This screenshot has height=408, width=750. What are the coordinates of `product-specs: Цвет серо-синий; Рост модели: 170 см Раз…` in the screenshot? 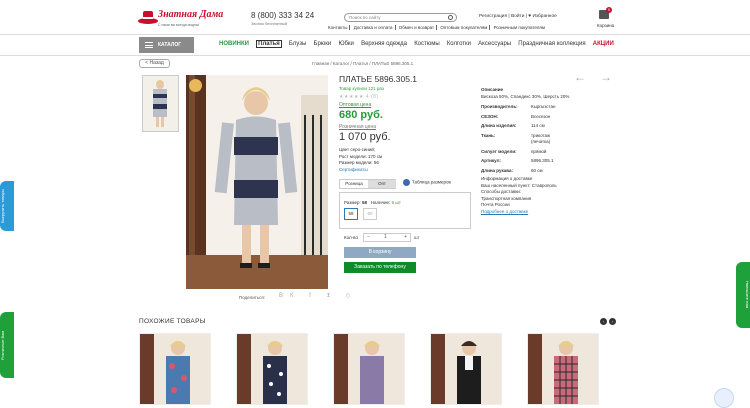 It's located at (360, 160).